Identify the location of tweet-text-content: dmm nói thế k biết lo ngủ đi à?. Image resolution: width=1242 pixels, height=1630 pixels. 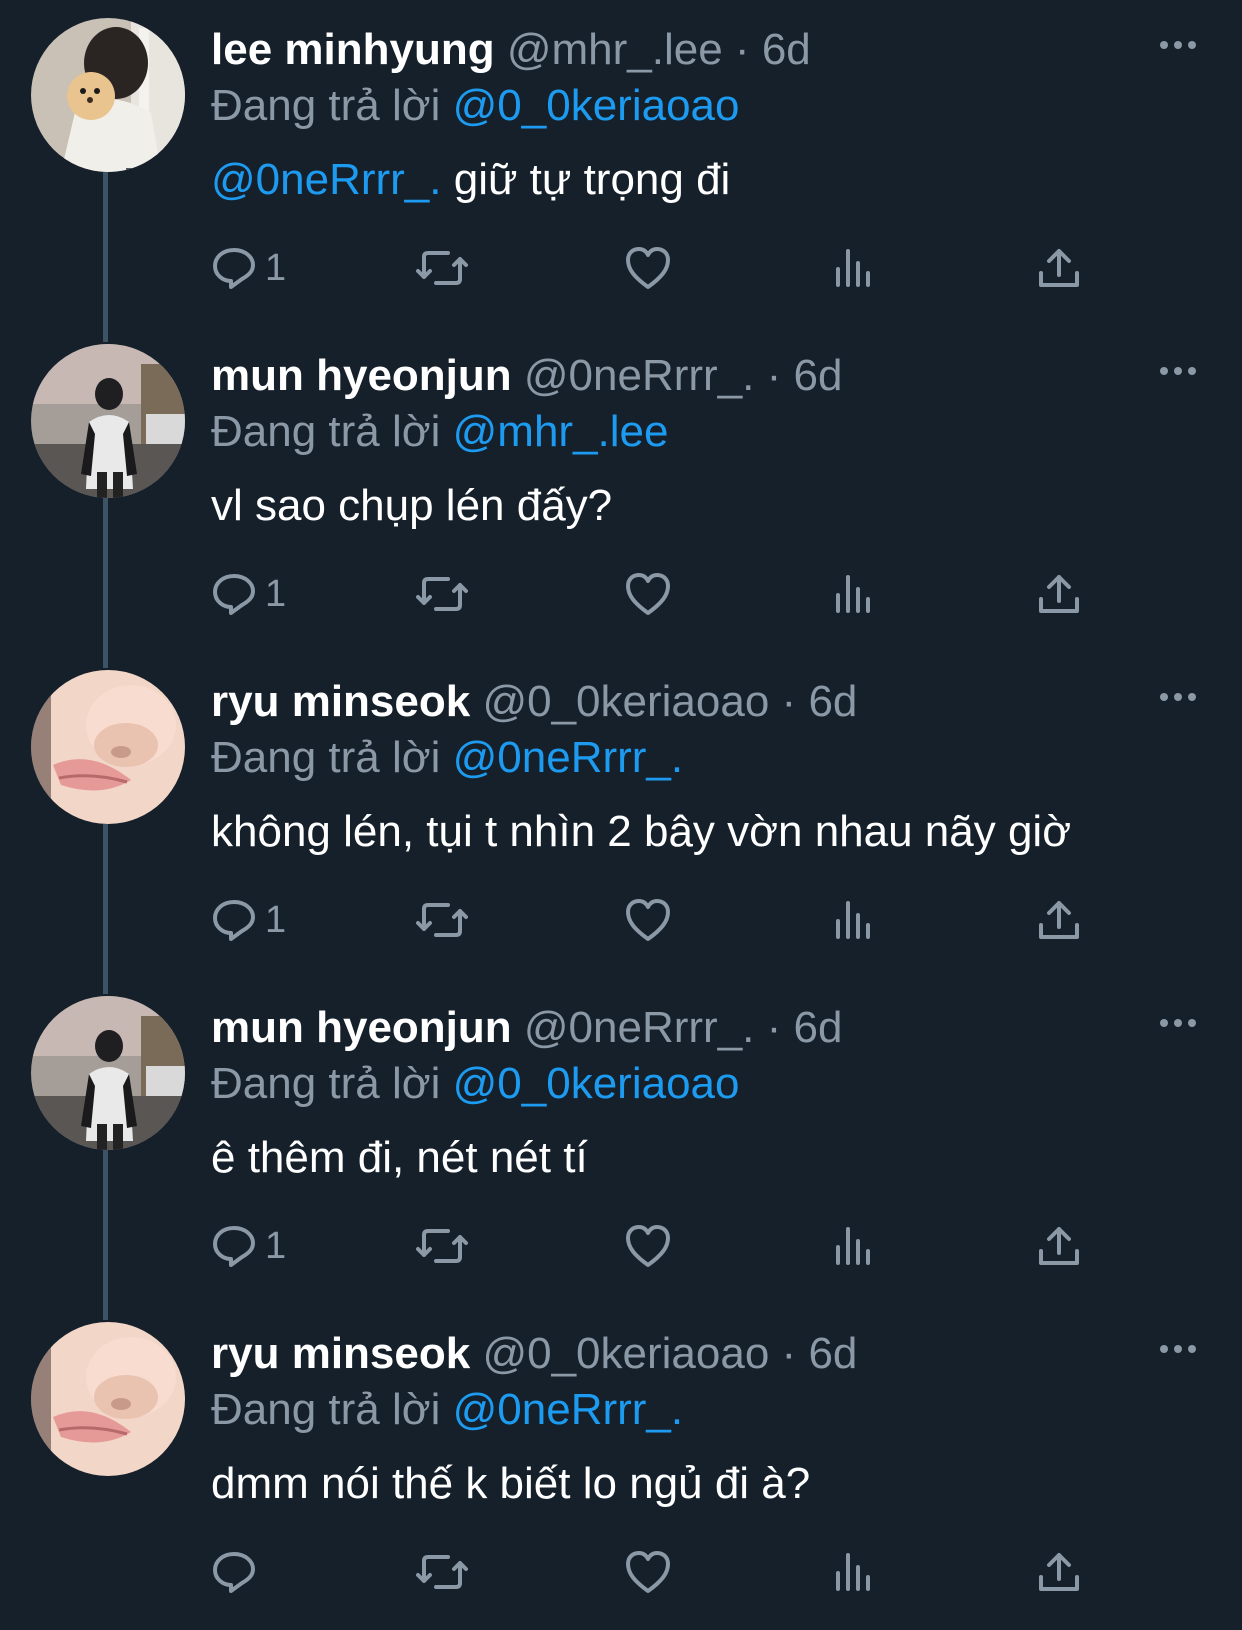
(511, 1483).